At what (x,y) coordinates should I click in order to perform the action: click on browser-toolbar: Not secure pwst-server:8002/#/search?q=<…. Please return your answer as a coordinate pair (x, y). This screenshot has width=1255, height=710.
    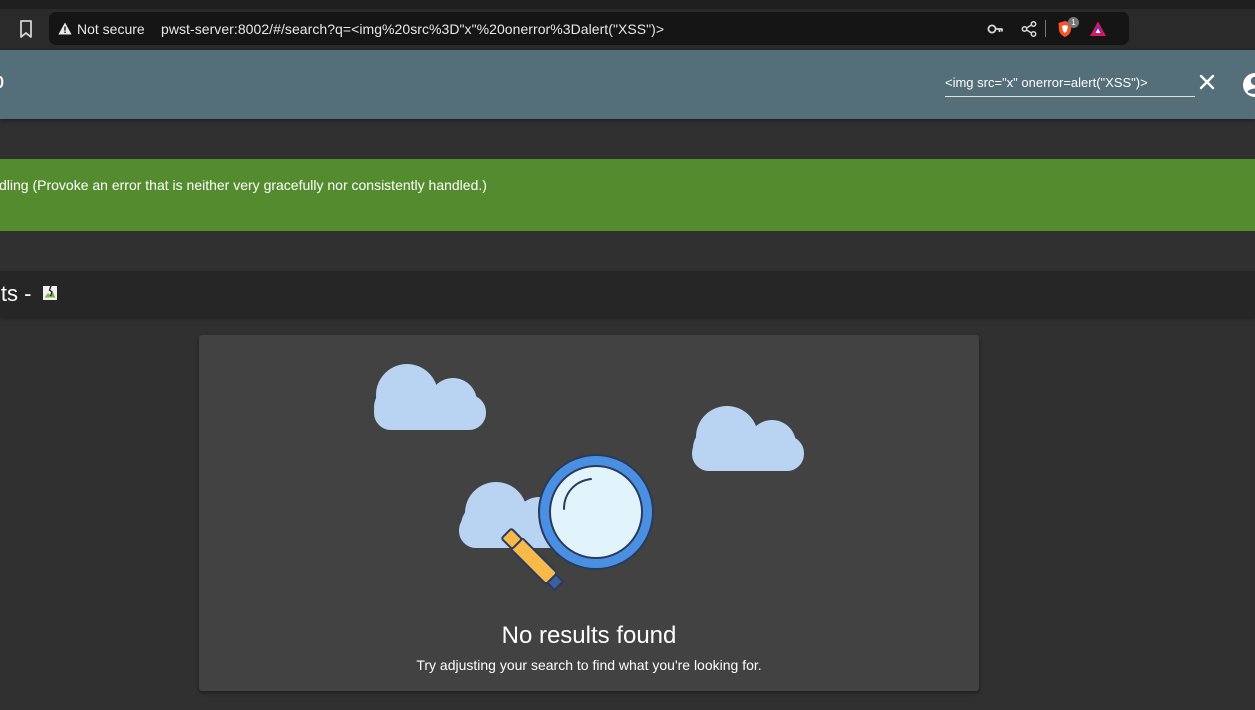
    Looking at the image, I should click on (627, 29).